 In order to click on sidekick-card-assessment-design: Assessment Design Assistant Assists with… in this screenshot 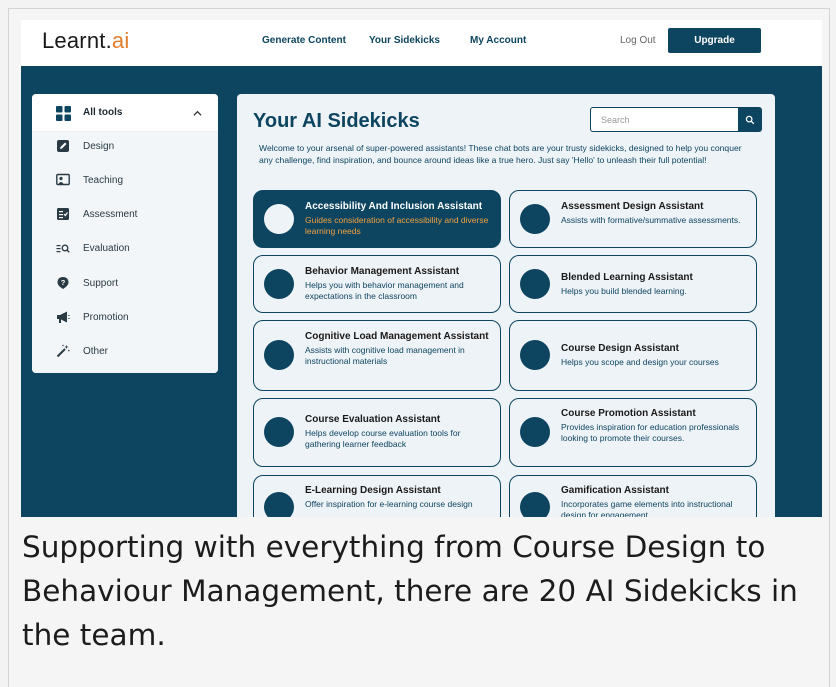, I will do `click(633, 219)`.